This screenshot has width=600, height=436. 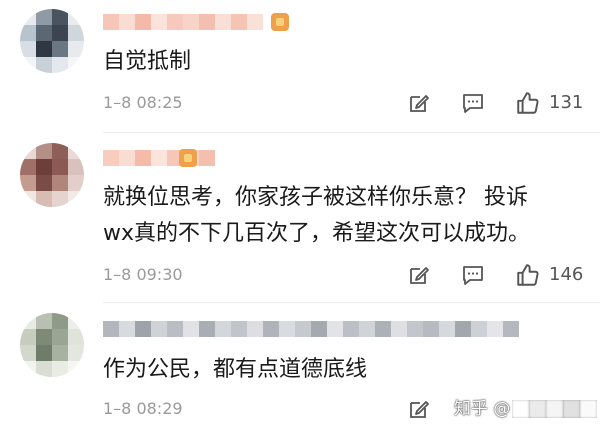 I want to click on watermark-text: 知乎 @, so click(x=482, y=409).